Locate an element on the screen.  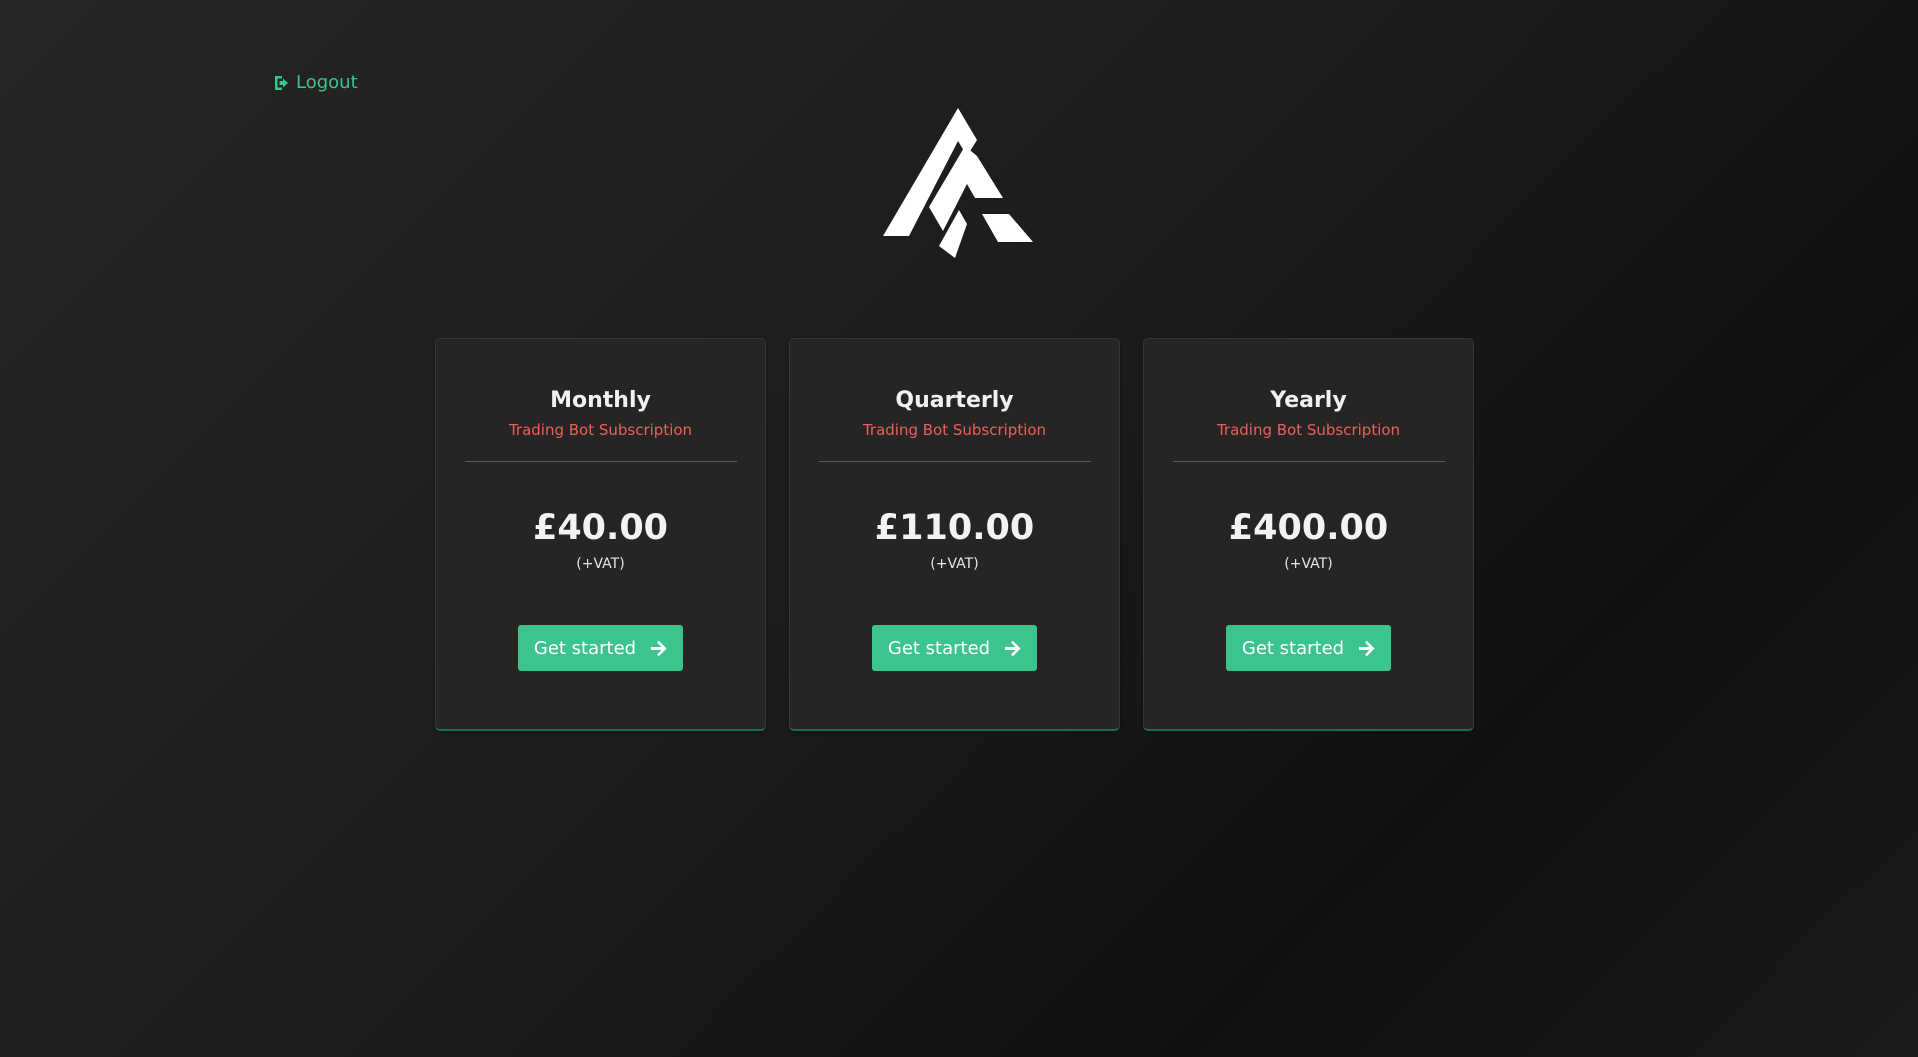
plan-price: £400.00 is located at coordinates (1308, 528).